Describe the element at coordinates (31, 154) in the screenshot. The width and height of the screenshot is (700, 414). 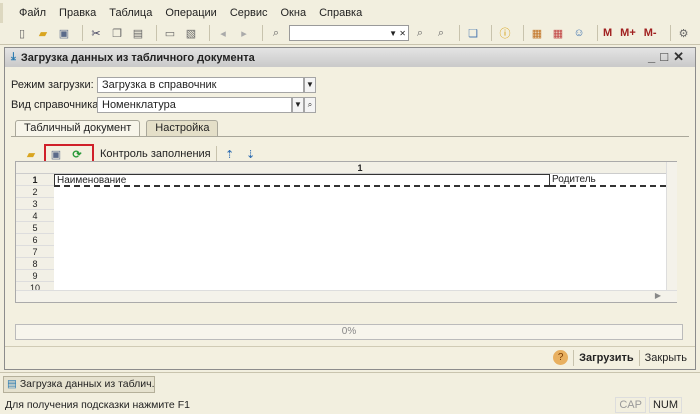
I see `open-file-icon: ▰` at that location.